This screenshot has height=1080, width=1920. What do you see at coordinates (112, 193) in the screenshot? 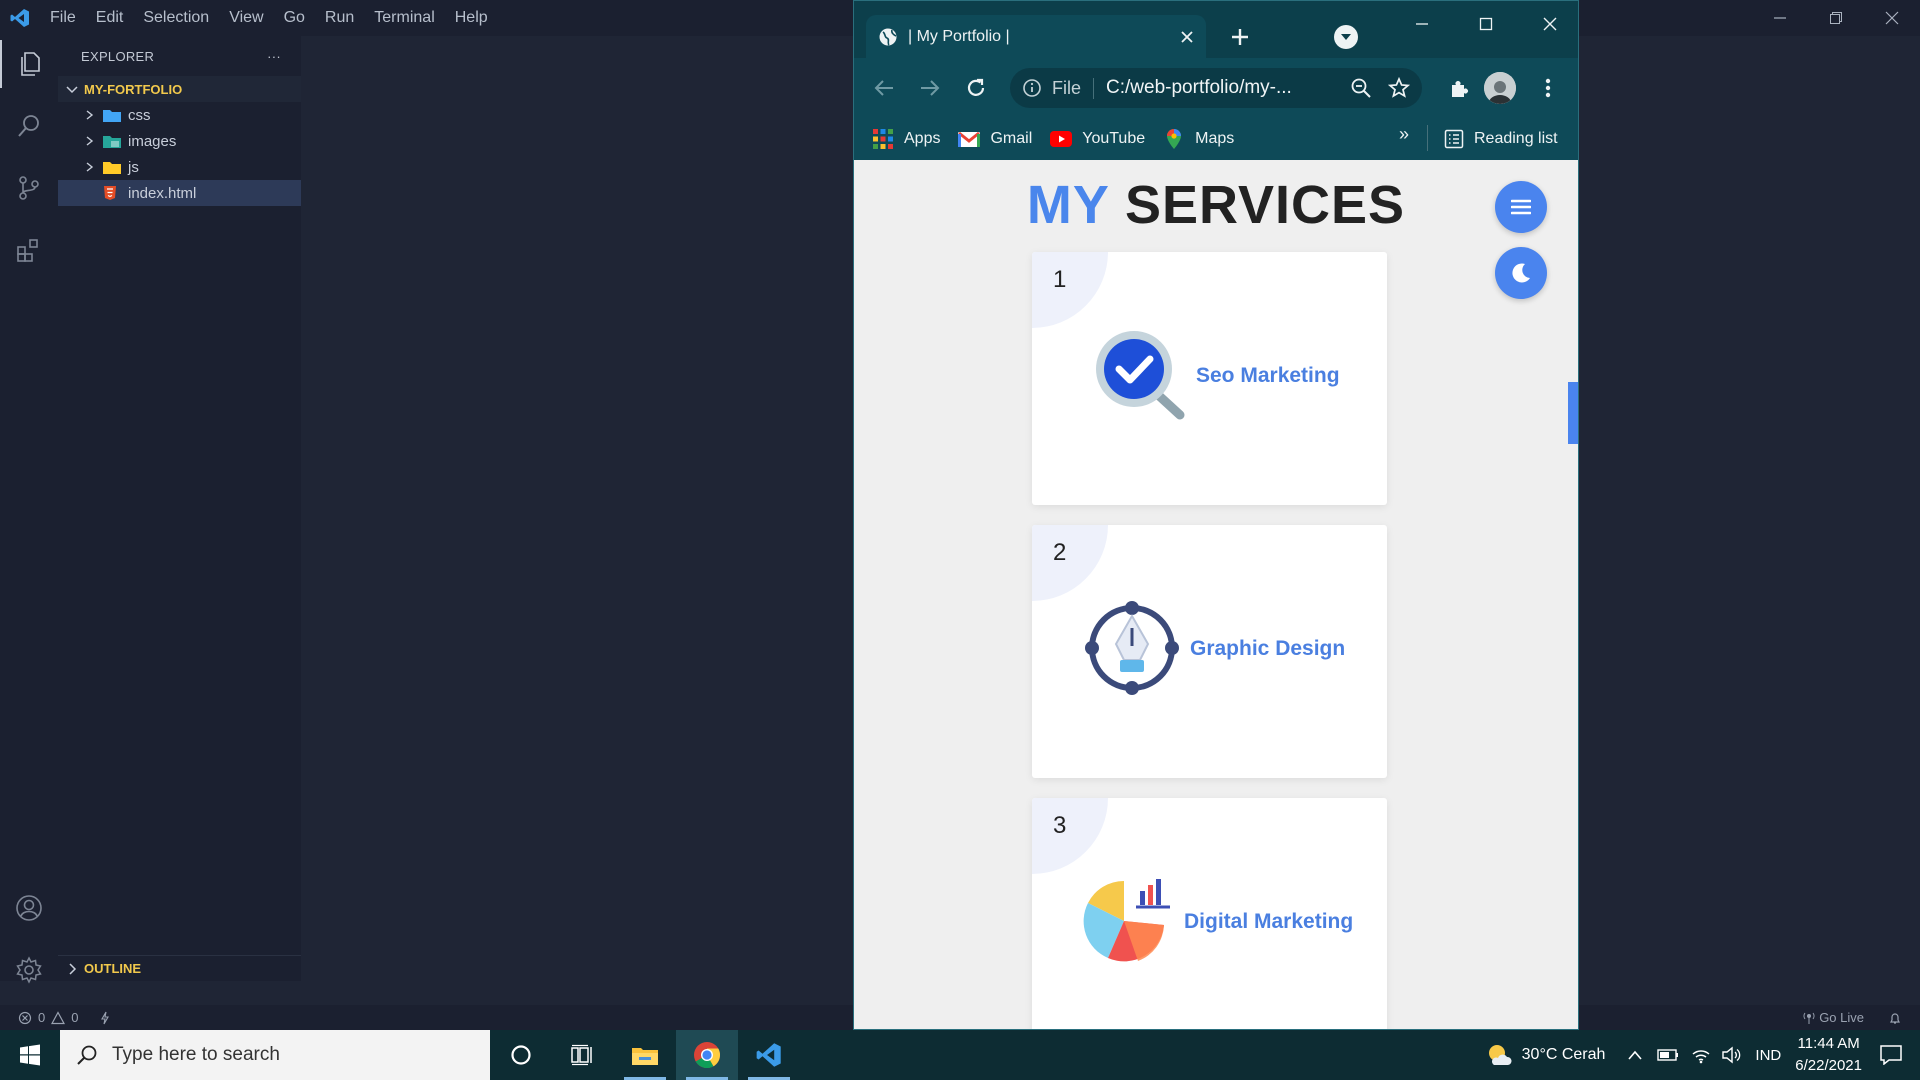
I see `html-file-icon` at bounding box center [112, 193].